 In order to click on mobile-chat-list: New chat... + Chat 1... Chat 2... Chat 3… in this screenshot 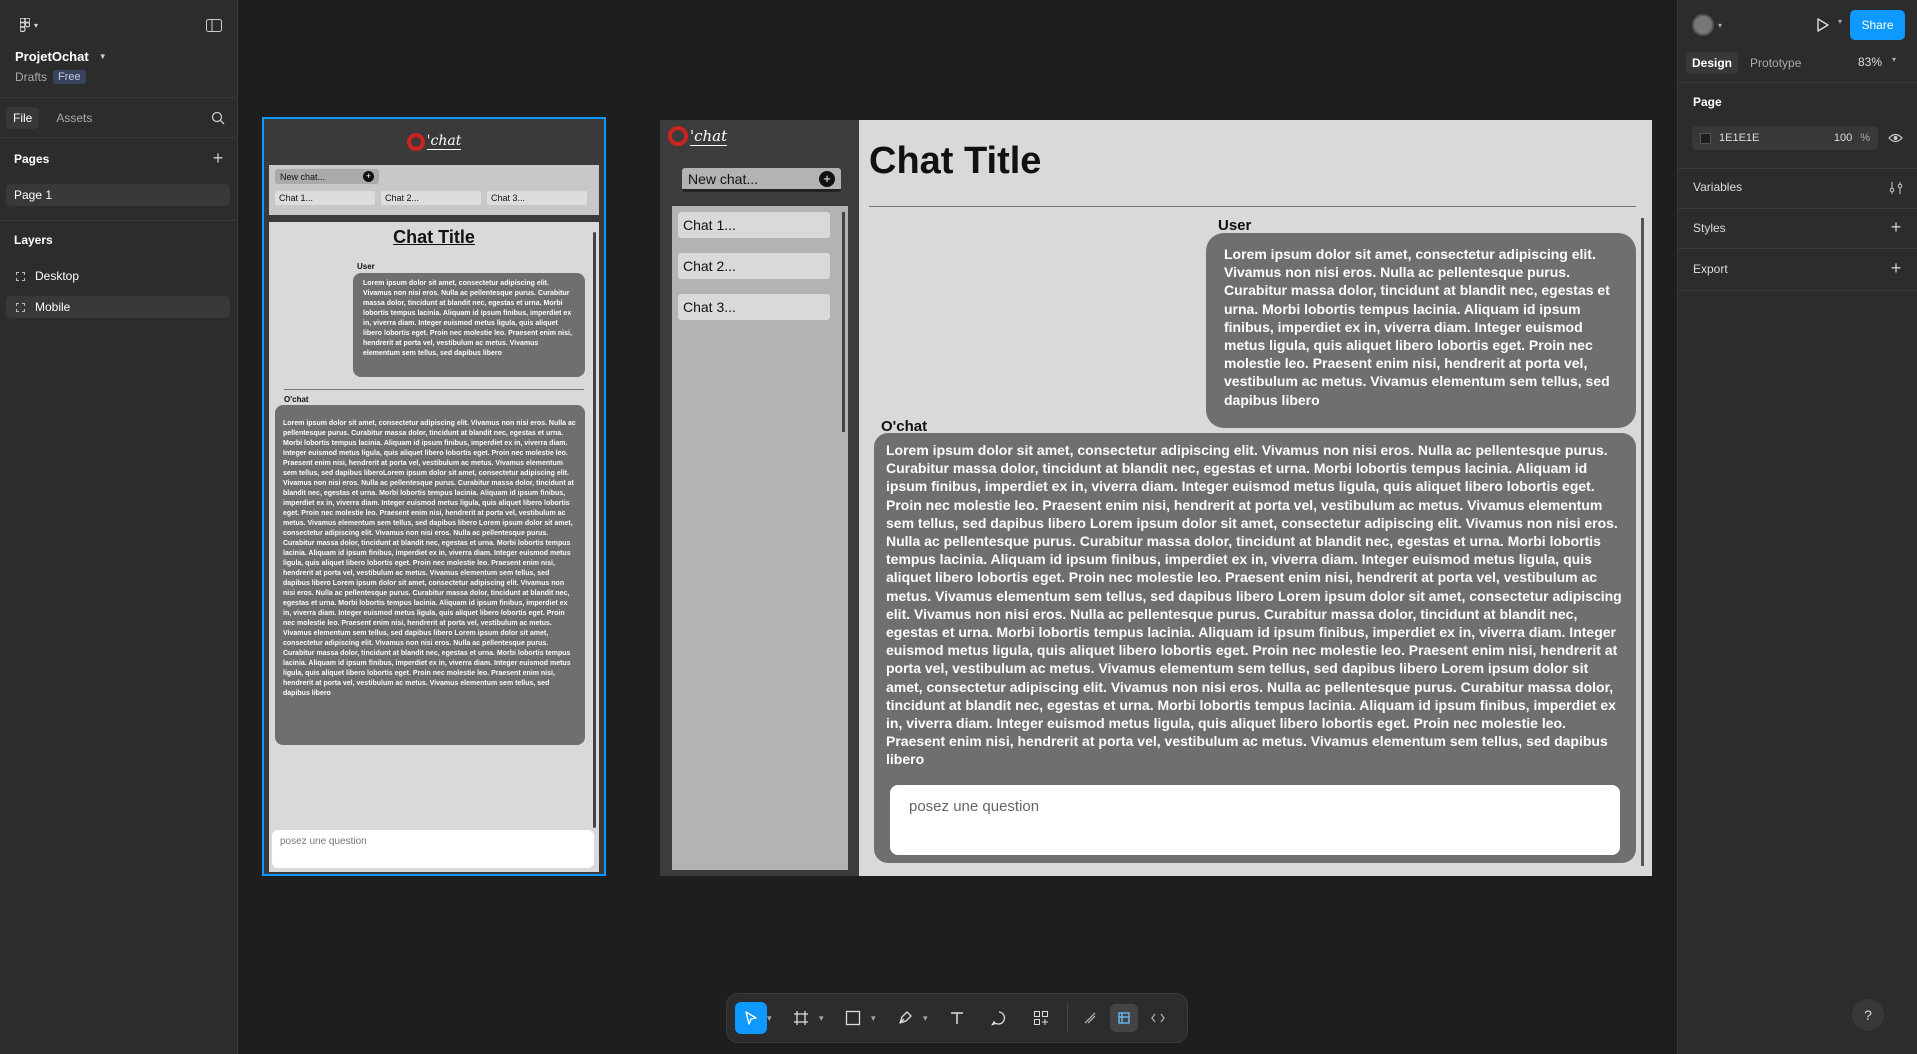, I will do `click(434, 190)`.